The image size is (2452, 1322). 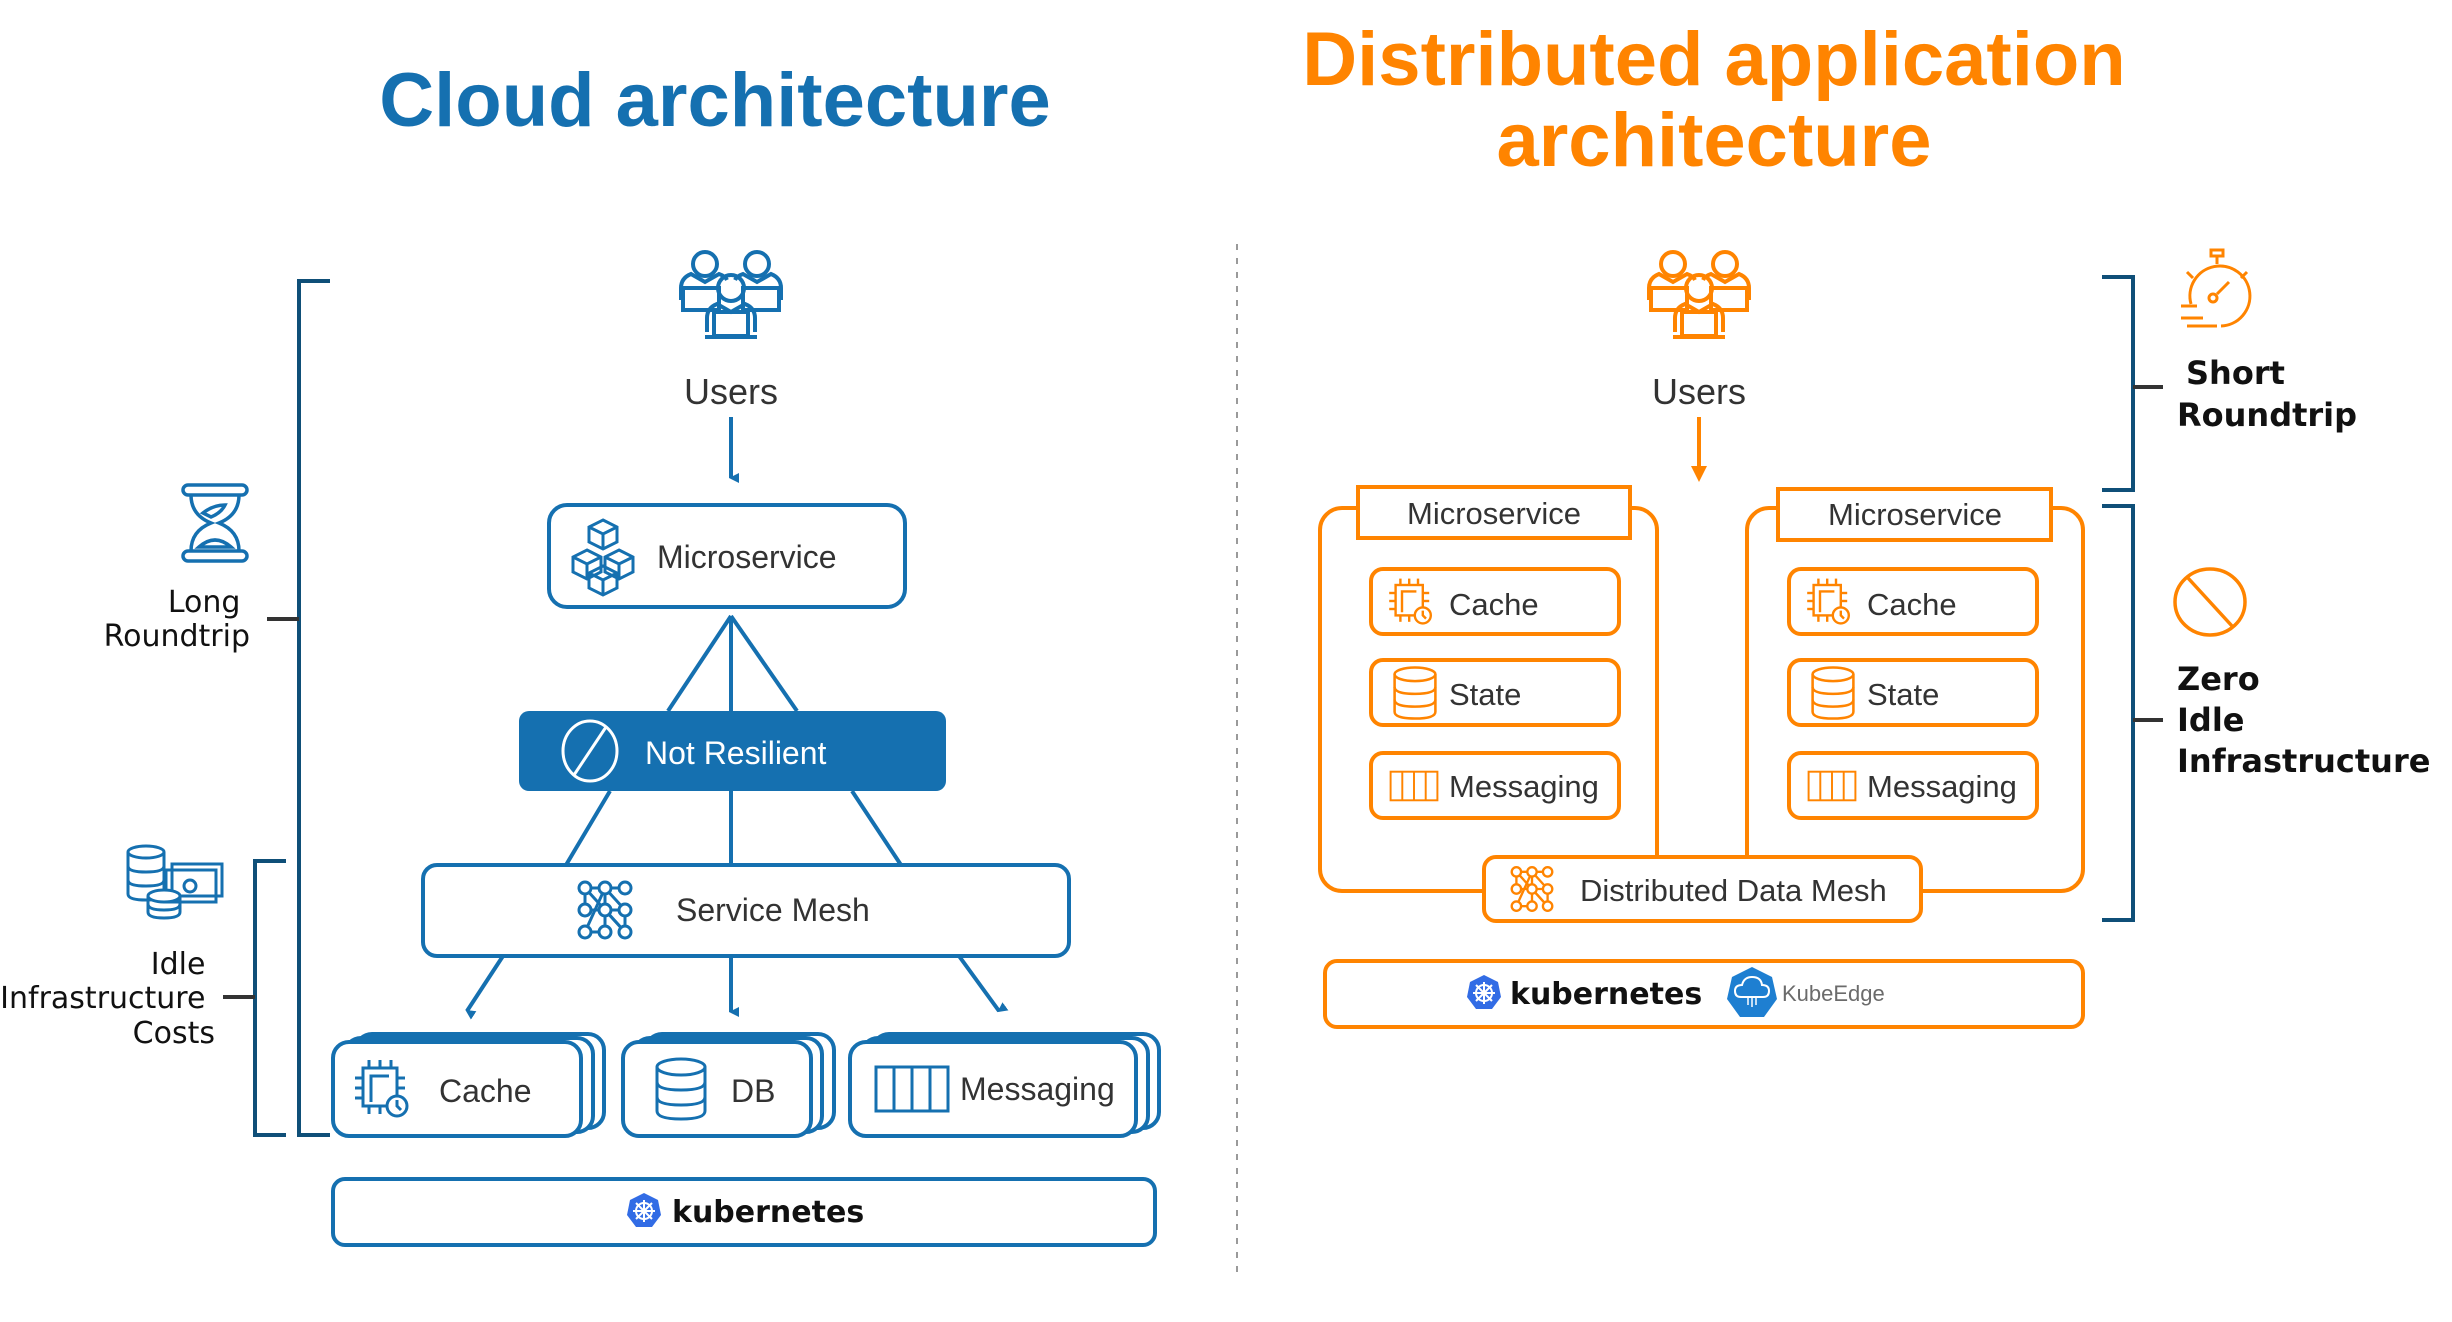 What do you see at coordinates (1713, 140) in the screenshot?
I see `right-title-line2: architecture` at bounding box center [1713, 140].